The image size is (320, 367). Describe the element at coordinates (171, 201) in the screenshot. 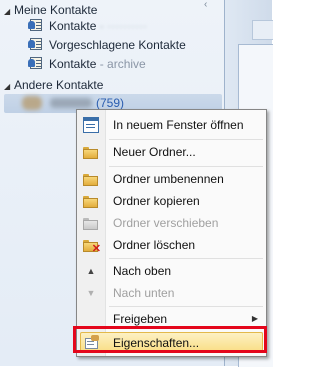

I see `menu-item-copy-folder: Ordner kopieren` at that location.